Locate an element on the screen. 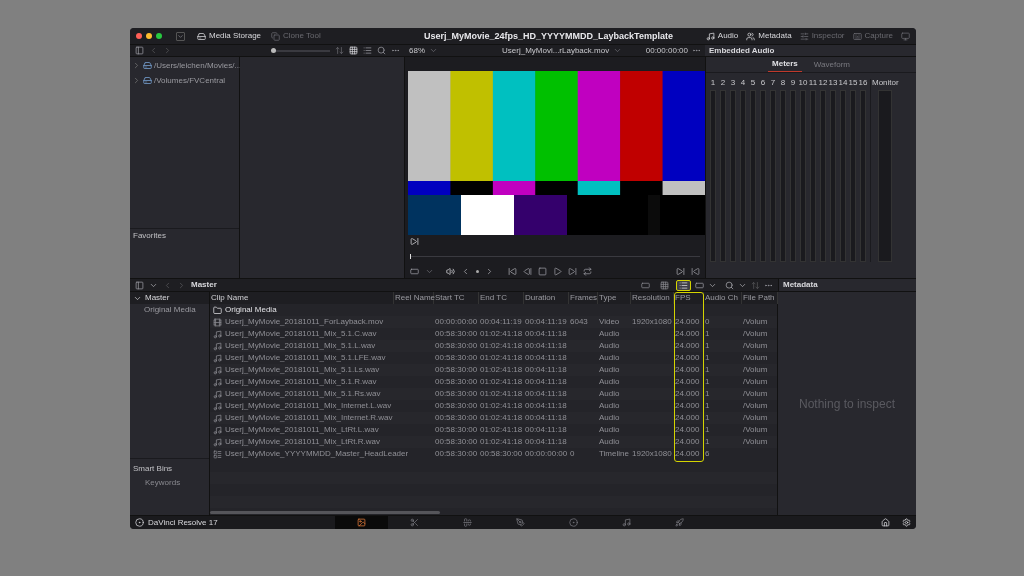  horizontal-scrollbar is located at coordinates (325, 512).